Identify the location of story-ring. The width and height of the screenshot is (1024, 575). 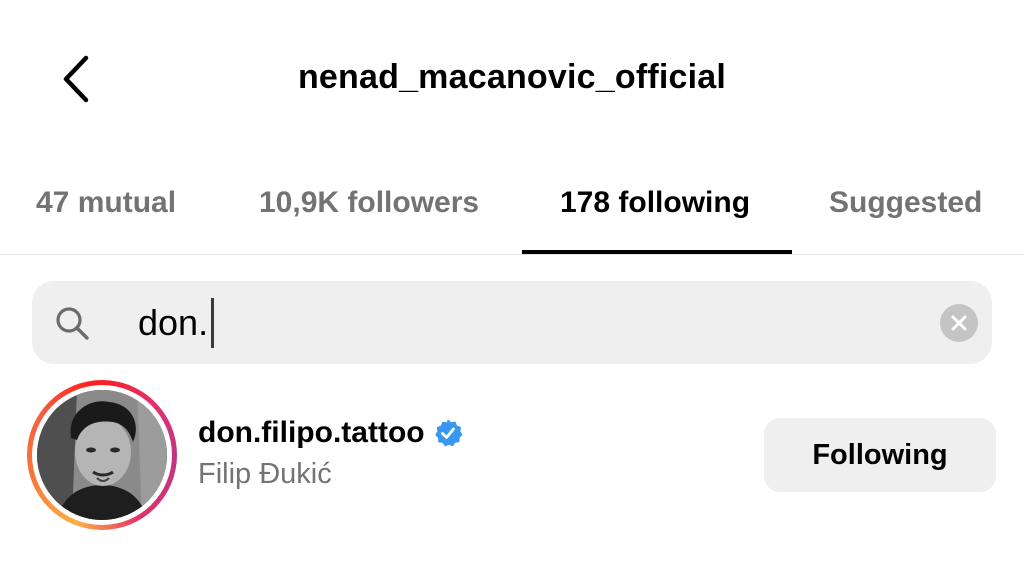
(102, 455).